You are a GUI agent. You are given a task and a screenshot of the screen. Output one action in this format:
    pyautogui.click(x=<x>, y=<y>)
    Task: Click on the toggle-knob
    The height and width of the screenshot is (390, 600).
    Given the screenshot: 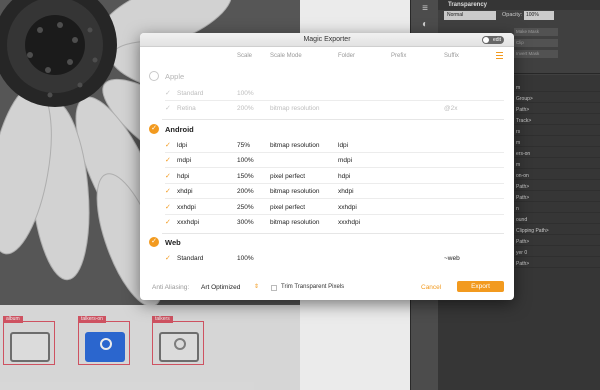 What is the action you would take?
    pyautogui.click(x=486, y=40)
    